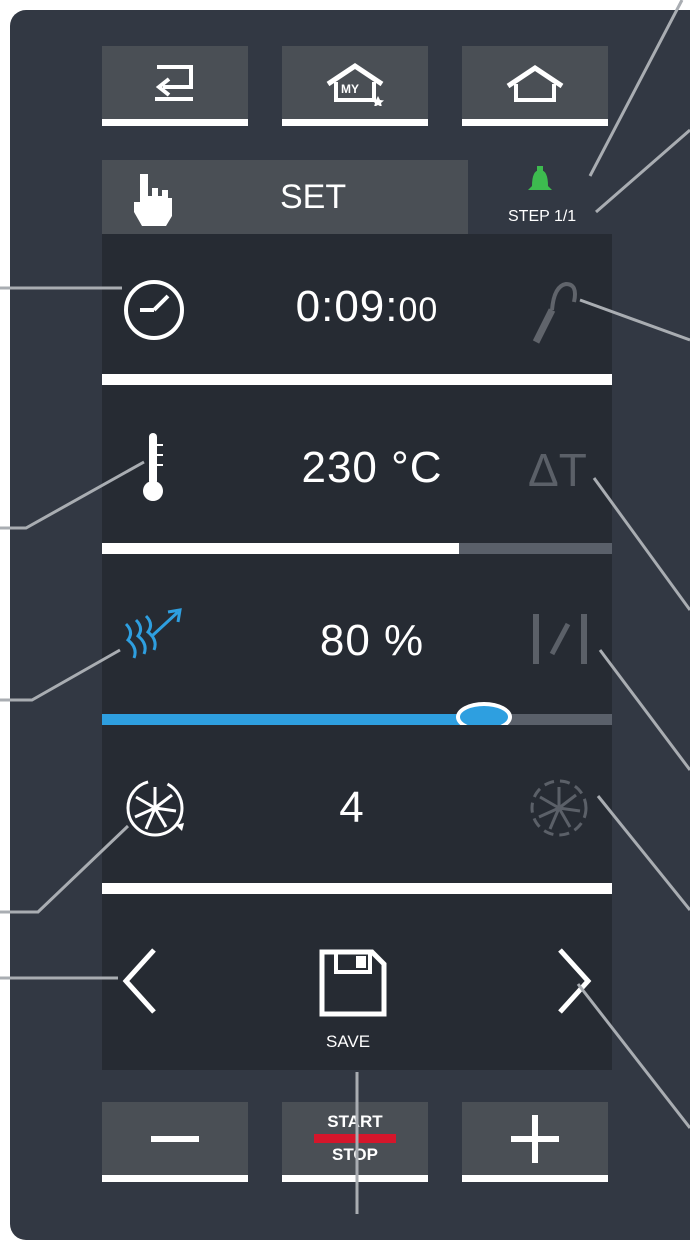  I want to click on start-label: START, so click(355, 1121).